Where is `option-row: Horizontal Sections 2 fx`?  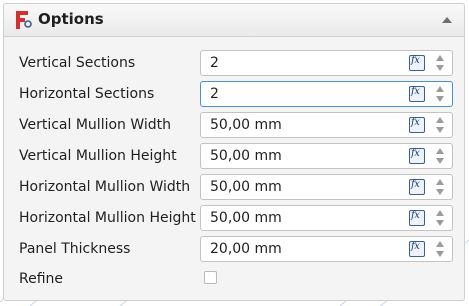 option-row: Horizontal Sections 2 fx is located at coordinates (234, 94).